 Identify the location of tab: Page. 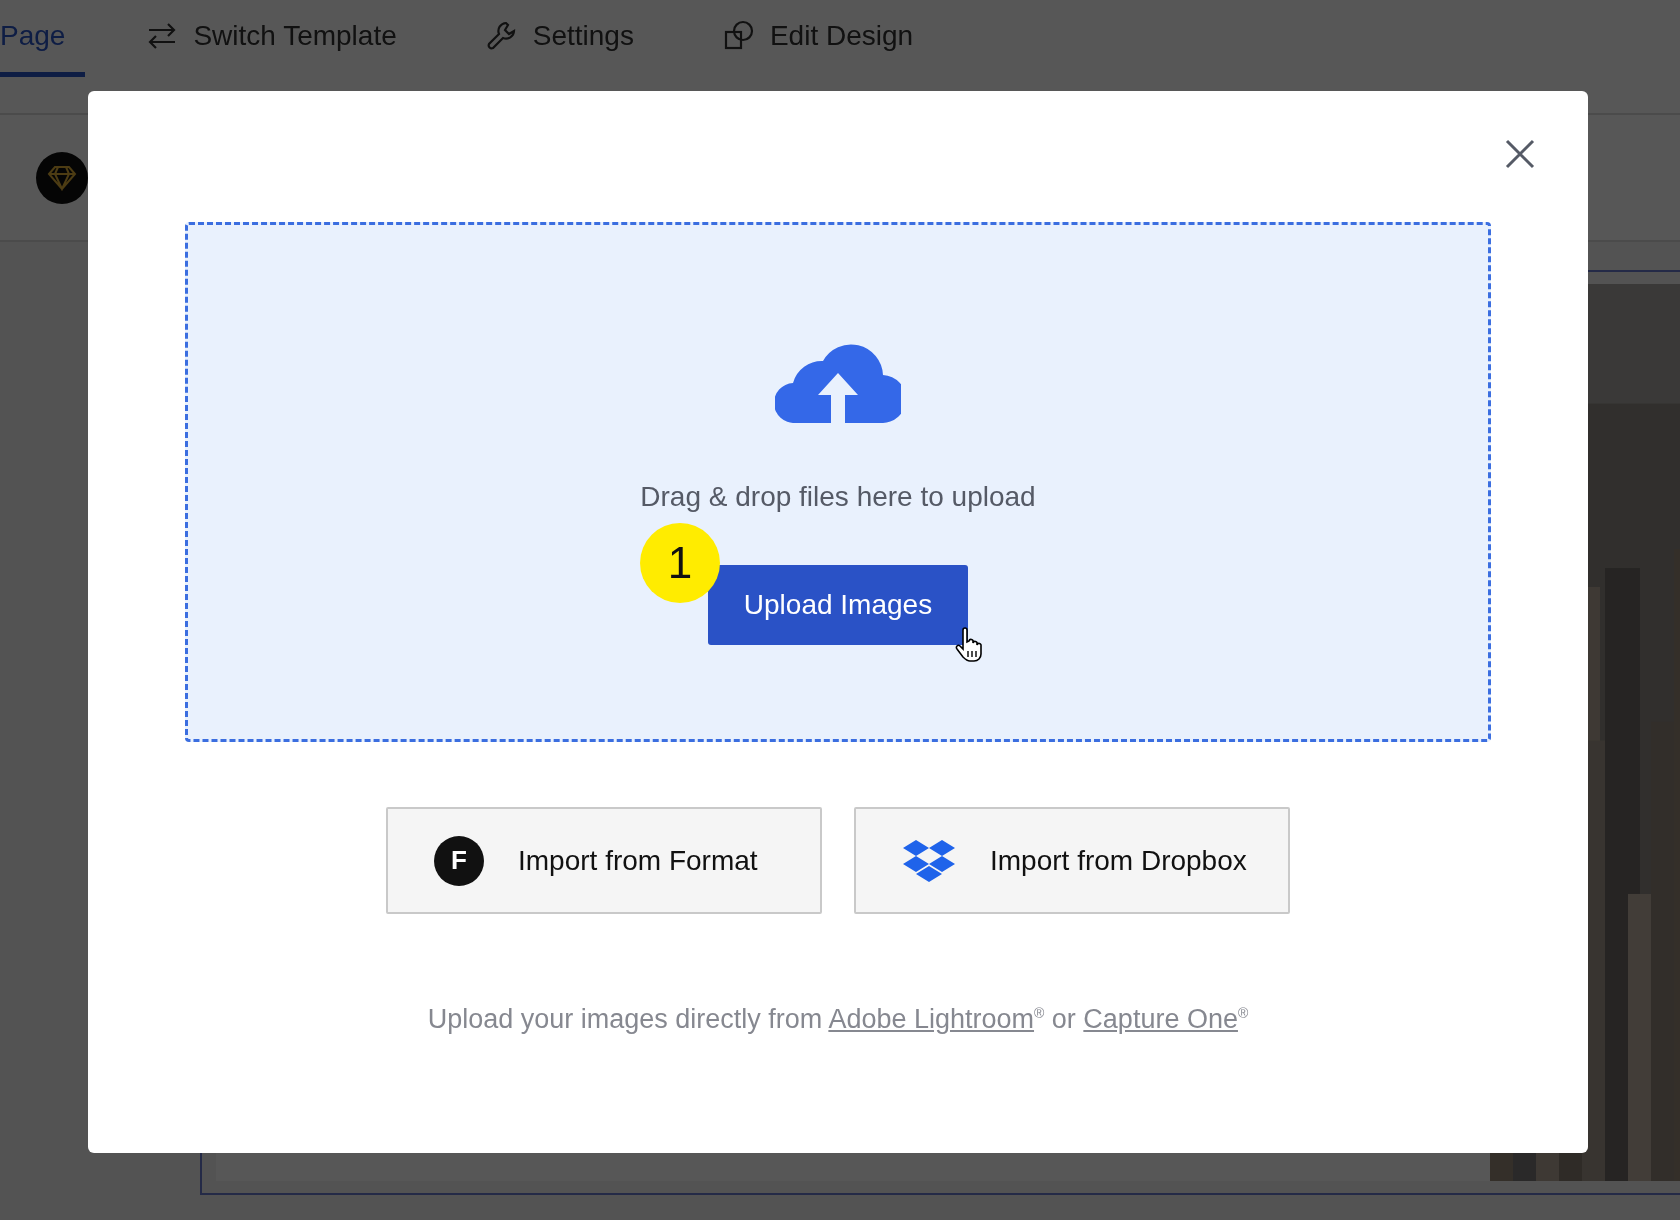
(43, 38).